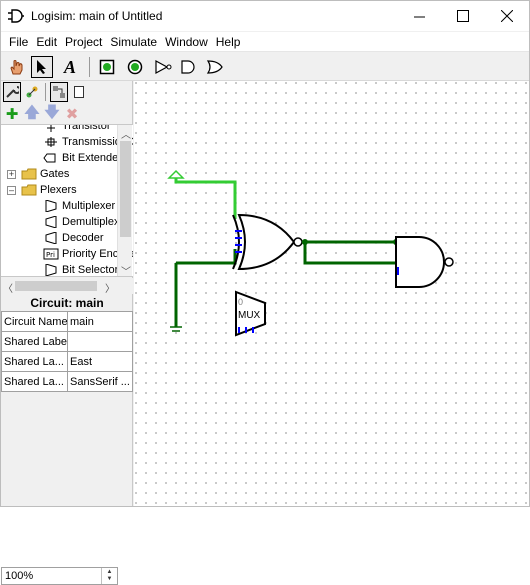 Image resolution: width=530 pixels, height=585 pixels. I want to click on tree-item: Transistor, so click(77, 129).